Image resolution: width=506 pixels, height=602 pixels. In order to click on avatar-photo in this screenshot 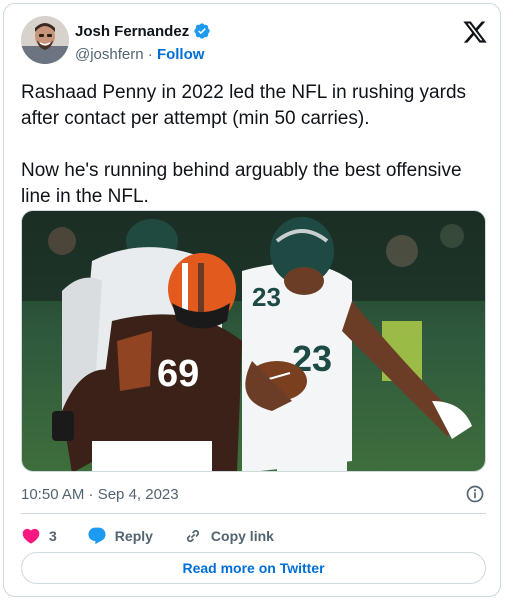, I will do `click(45, 40)`.